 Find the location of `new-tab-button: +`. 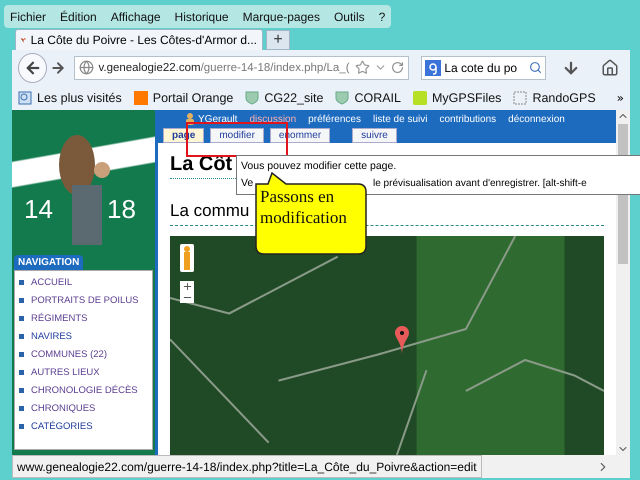

new-tab-button: + is located at coordinates (278, 40).